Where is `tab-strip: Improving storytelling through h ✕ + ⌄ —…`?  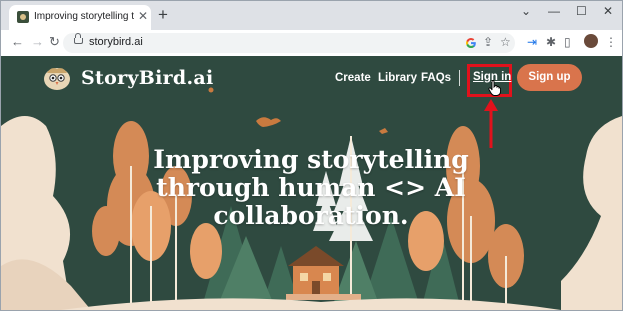
tab-strip: Improving storytelling through h ✕ + ⌄ —… is located at coordinates (311, 15).